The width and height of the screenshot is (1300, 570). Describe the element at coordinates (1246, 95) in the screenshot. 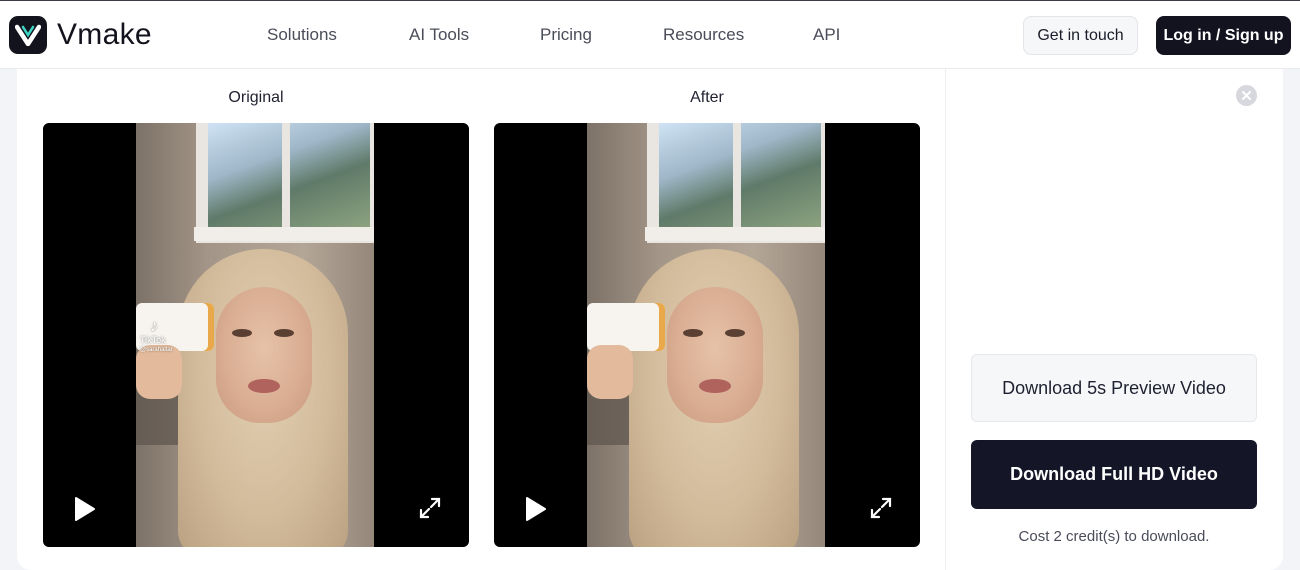

I see `close-icon` at that location.